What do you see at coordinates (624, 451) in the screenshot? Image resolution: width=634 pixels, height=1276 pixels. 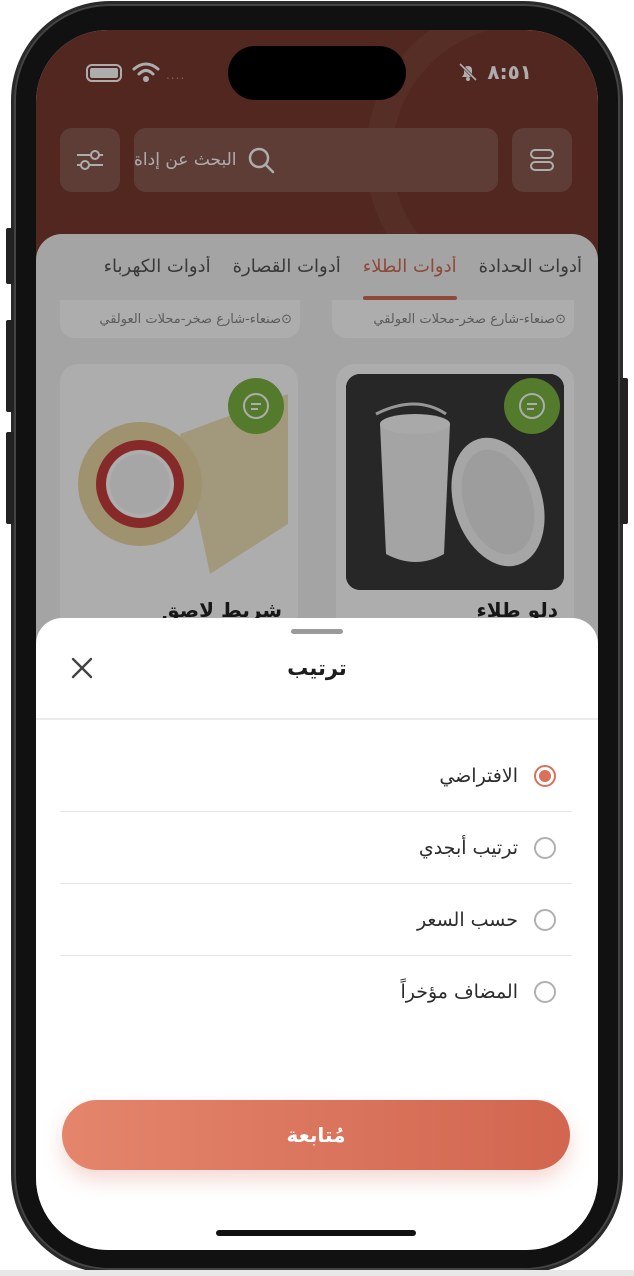 I see `side-button-power` at bounding box center [624, 451].